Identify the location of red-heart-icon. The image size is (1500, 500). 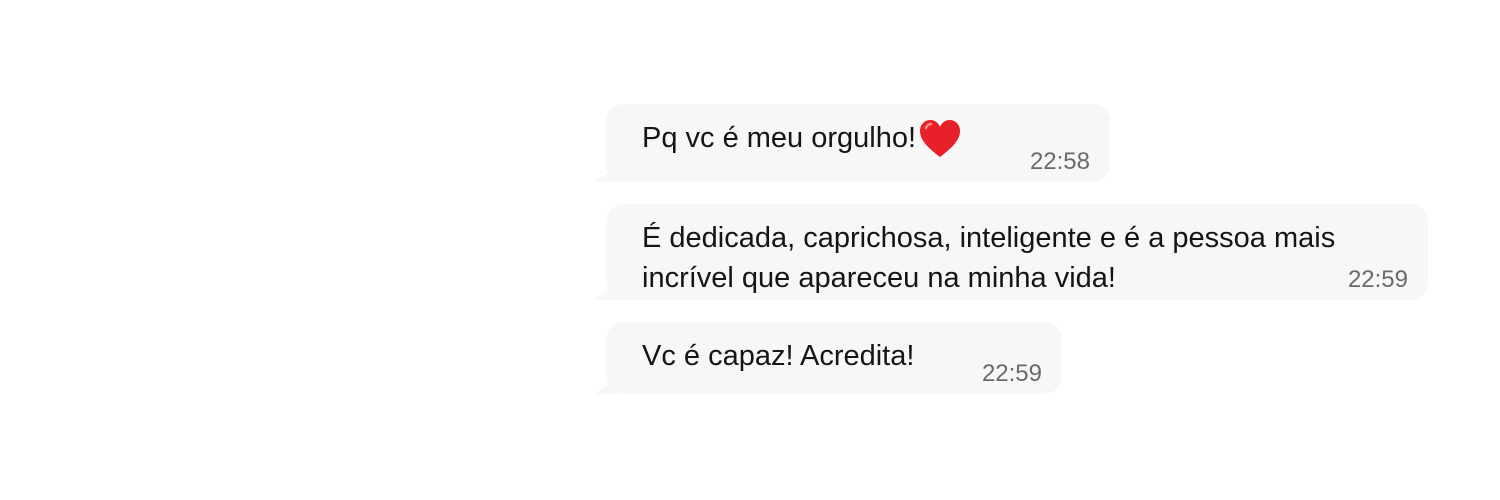
(940, 138).